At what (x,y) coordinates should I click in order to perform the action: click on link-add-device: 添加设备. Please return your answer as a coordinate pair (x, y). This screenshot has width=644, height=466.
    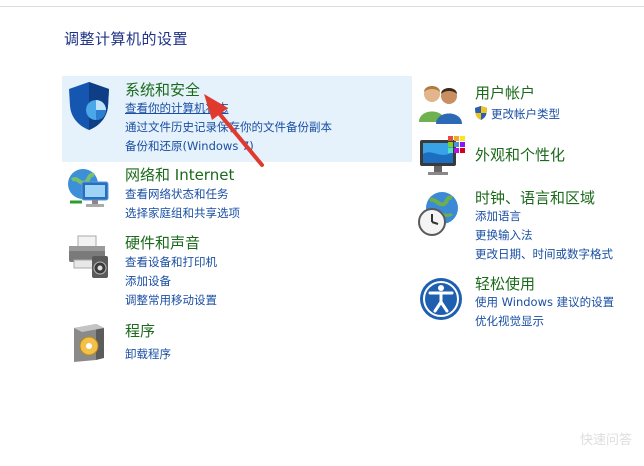
    Looking at the image, I should click on (148, 281).